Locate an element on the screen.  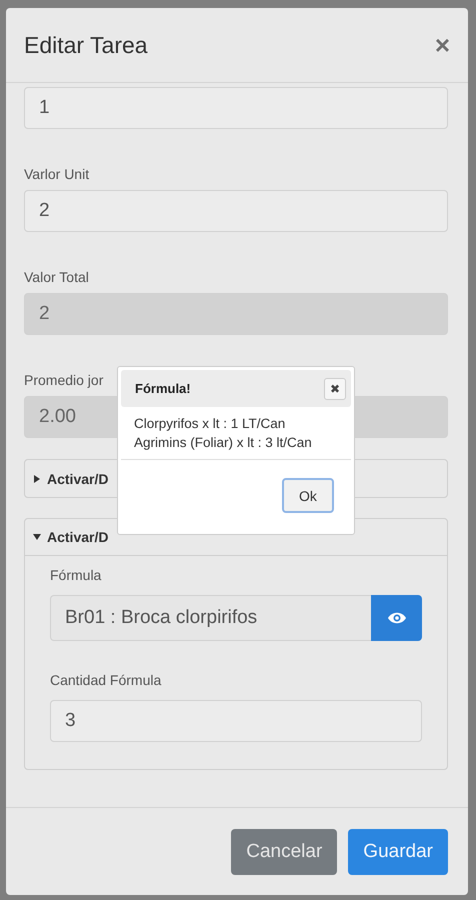
eye-icon is located at coordinates (396, 618).